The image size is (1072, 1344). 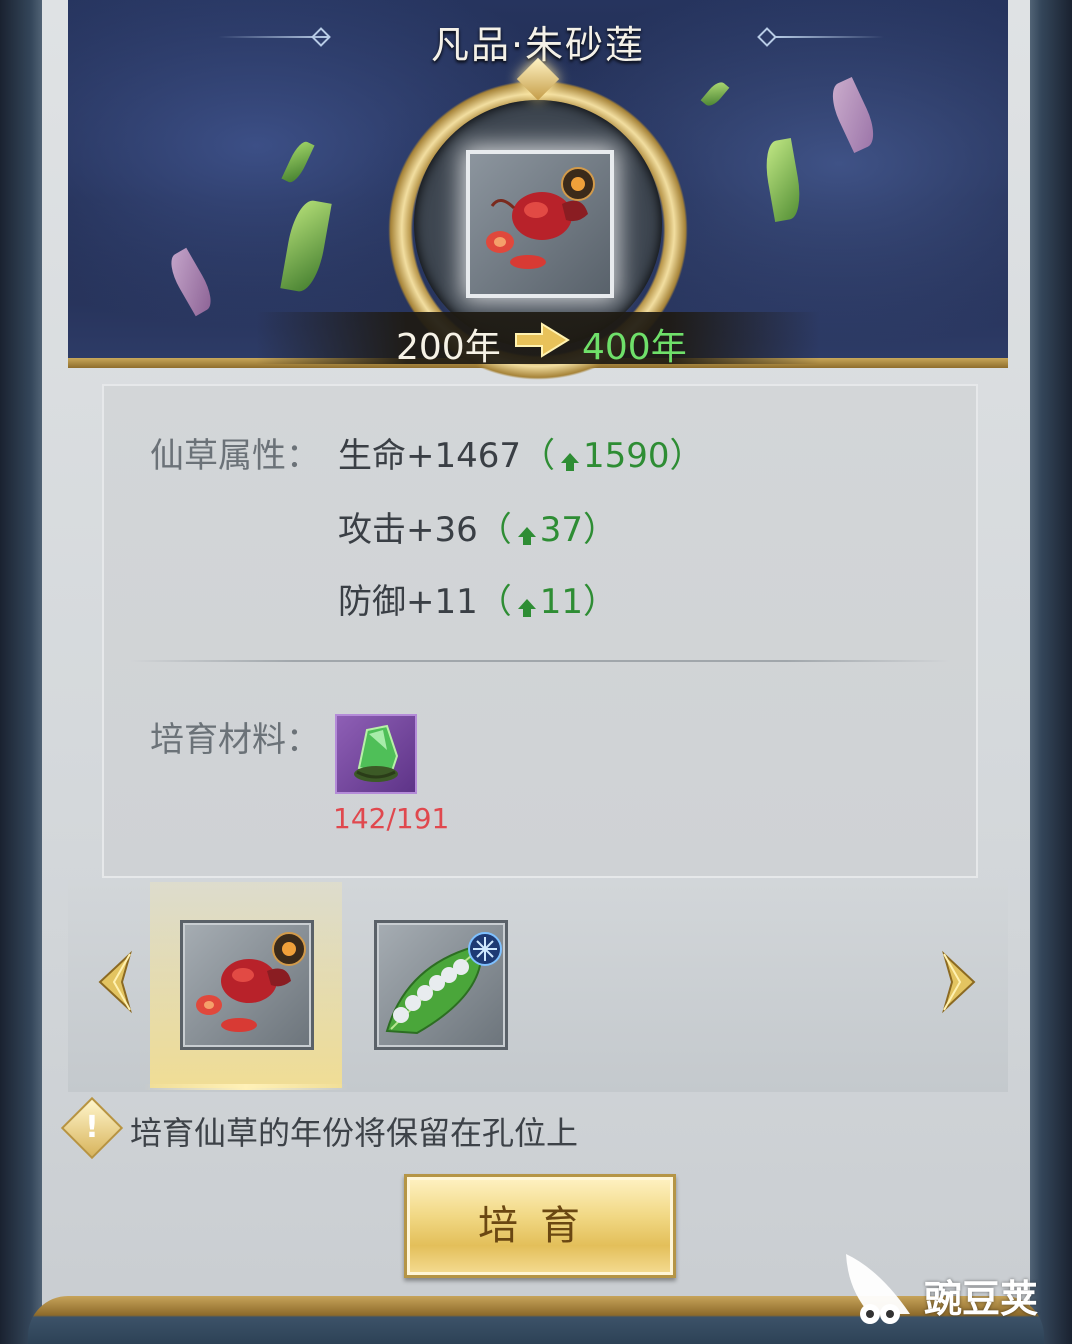 I want to click on current-year: 200年, so click(x=448, y=347).